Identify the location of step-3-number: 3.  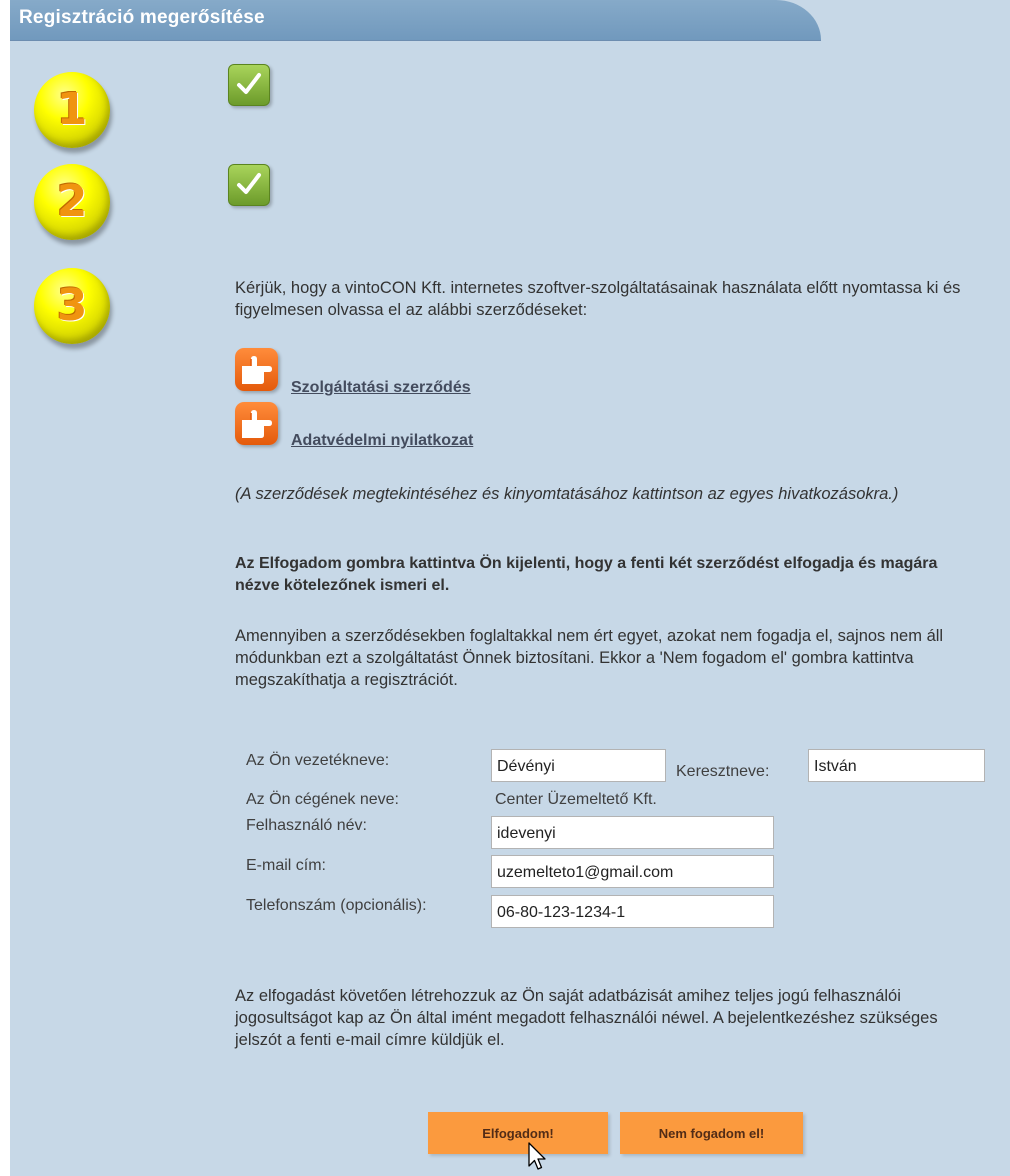
(72, 305).